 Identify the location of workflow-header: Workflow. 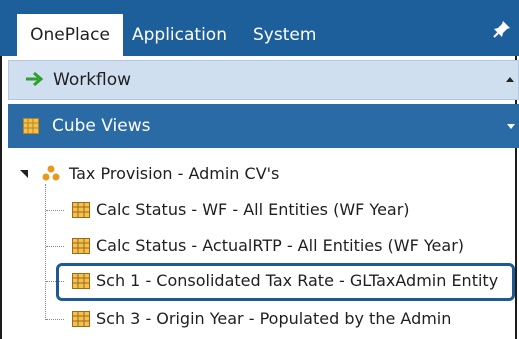
(263, 80).